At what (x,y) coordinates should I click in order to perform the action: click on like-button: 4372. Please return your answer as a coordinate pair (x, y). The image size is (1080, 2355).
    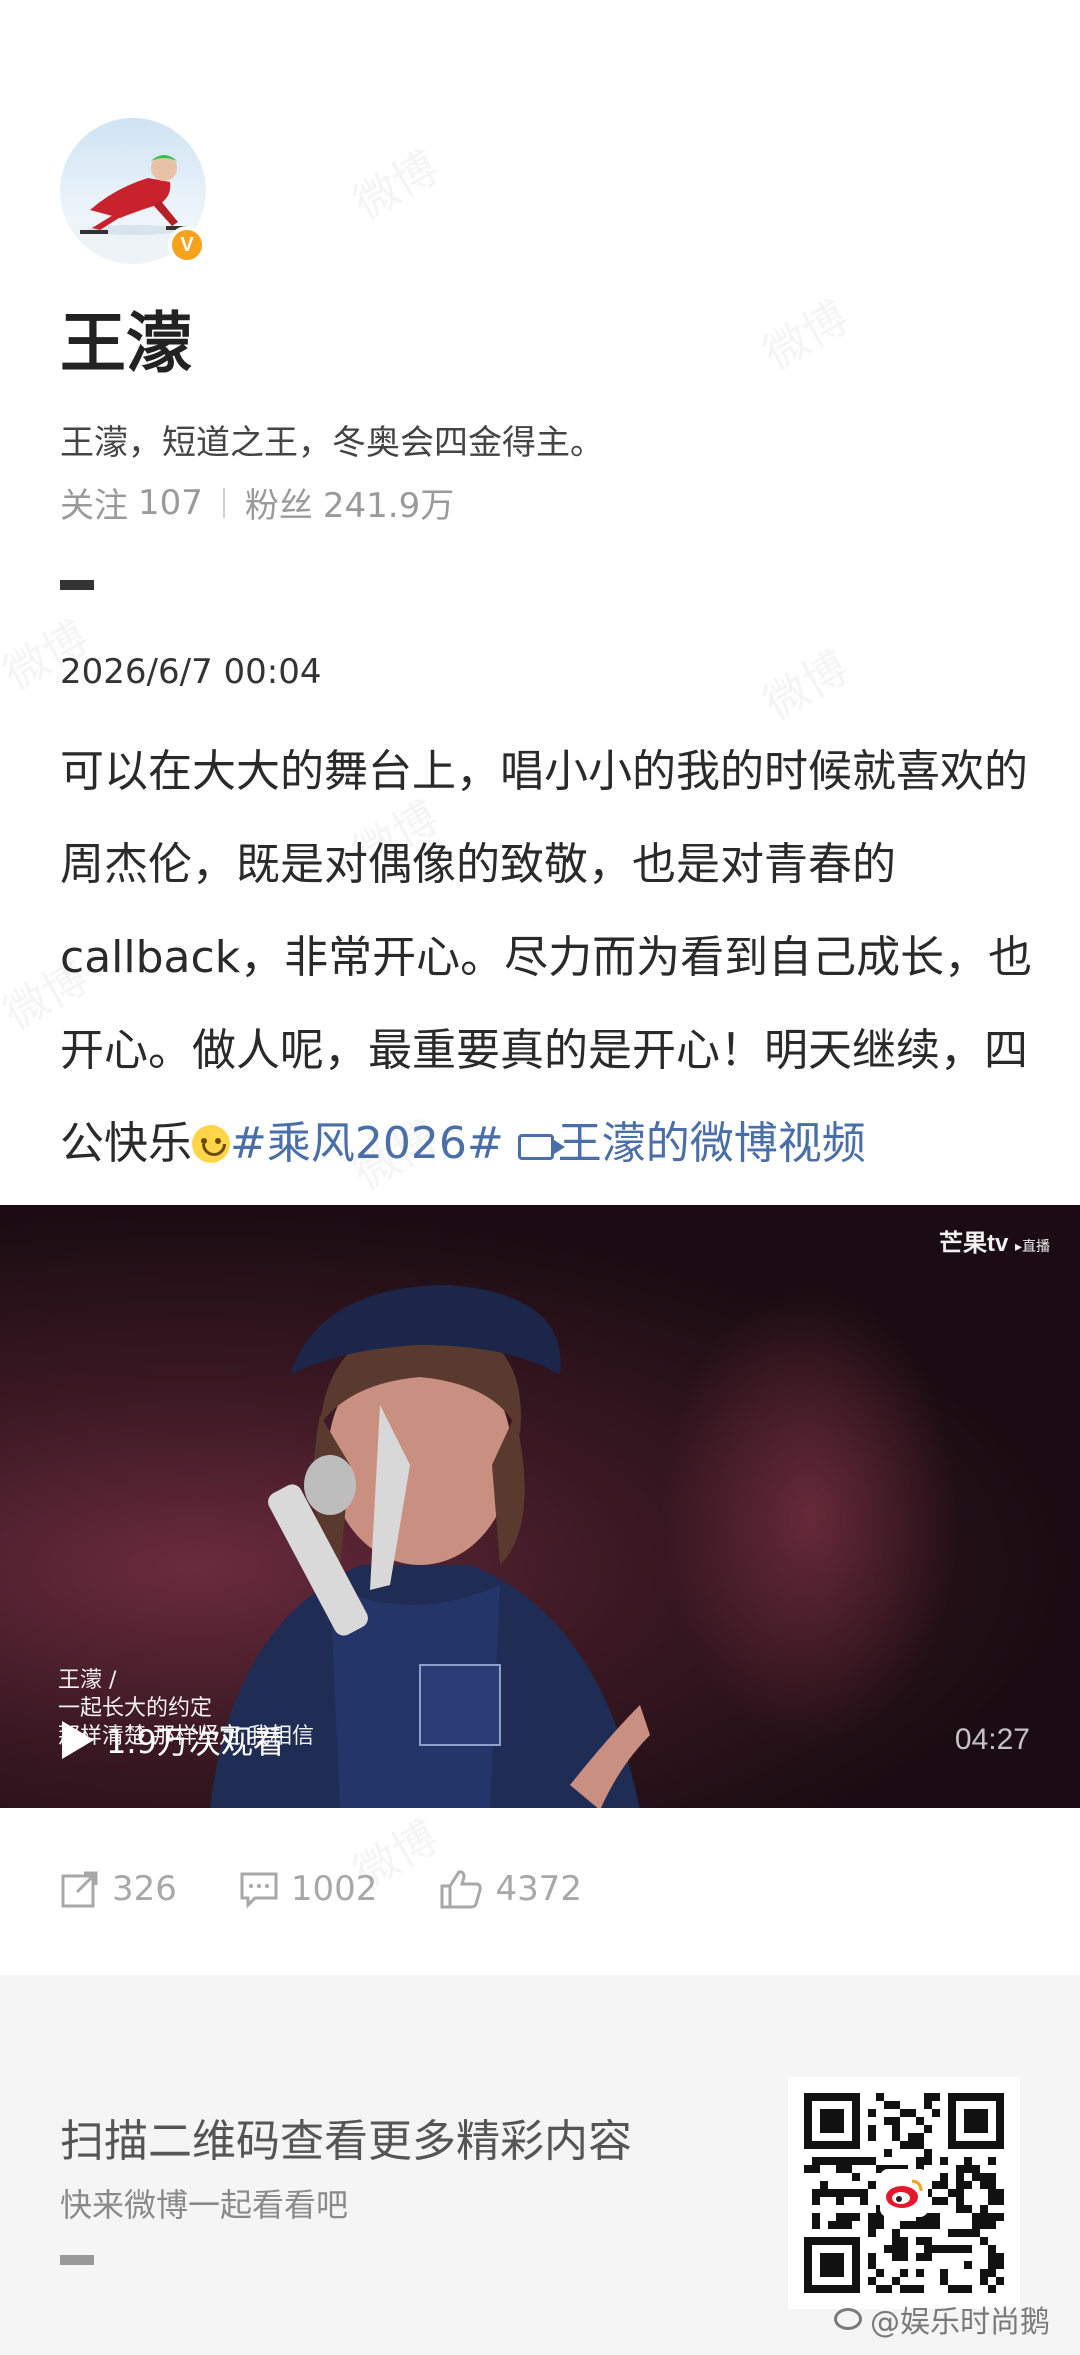
    Looking at the image, I should click on (510, 1889).